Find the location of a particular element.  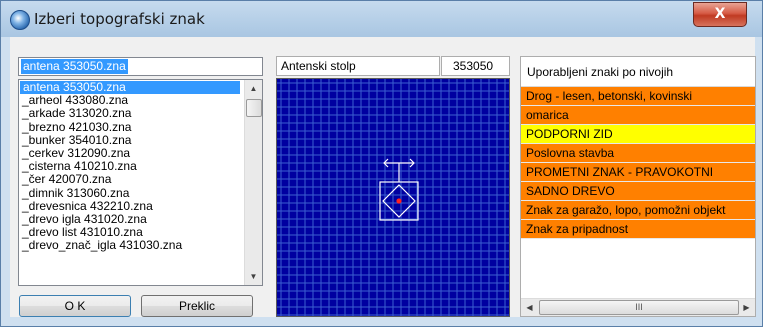

vertical-scrollbar: ▲ ▼ is located at coordinates (253, 182).